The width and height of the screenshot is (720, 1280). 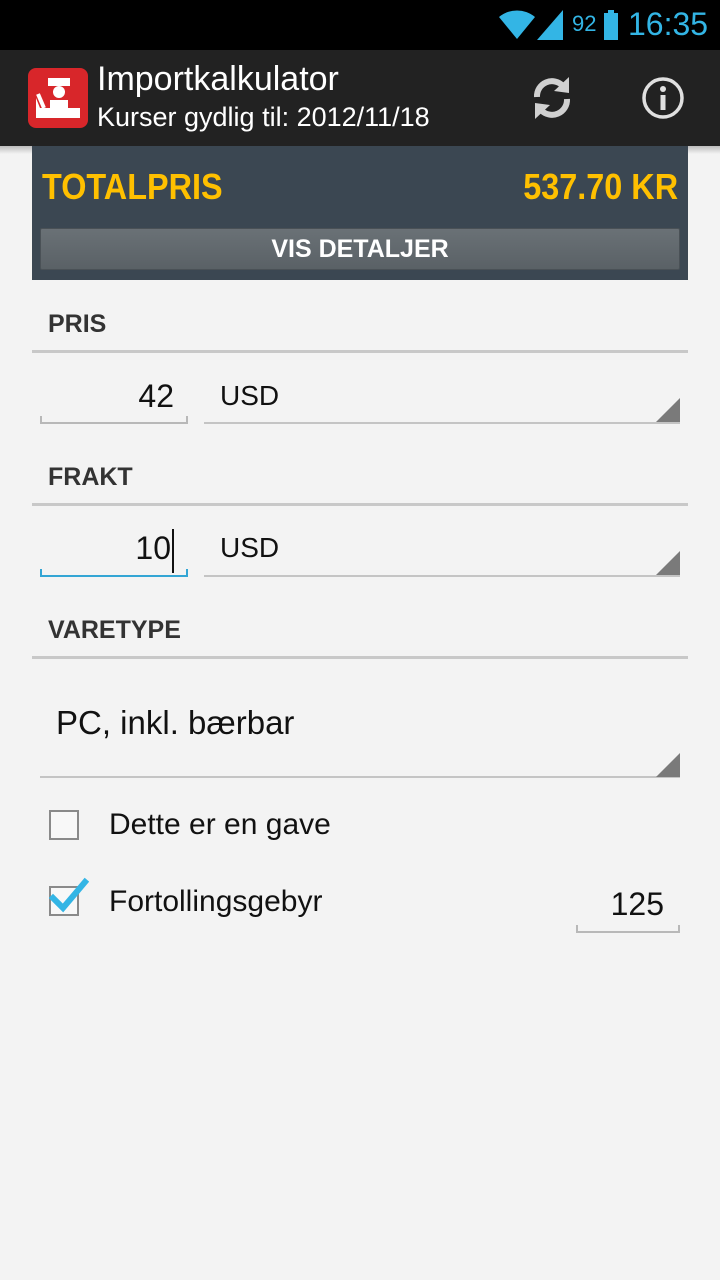 What do you see at coordinates (114, 423) in the screenshot?
I see `price-input-underline` at bounding box center [114, 423].